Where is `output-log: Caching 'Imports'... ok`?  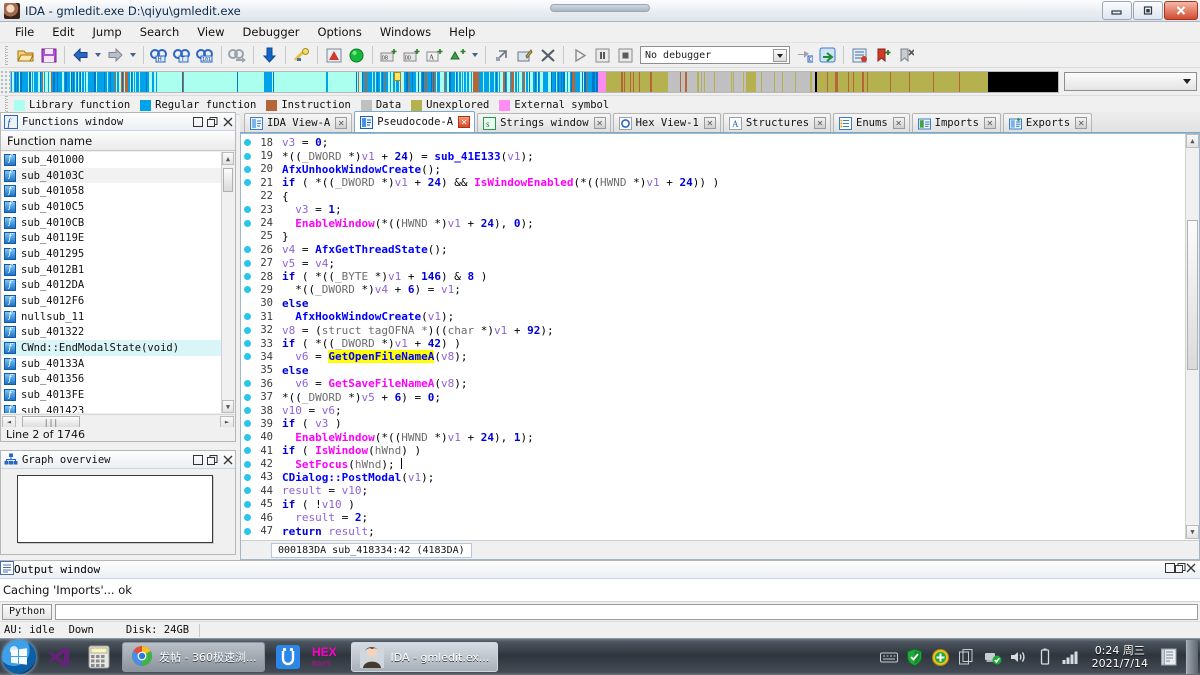
output-log: Caching 'Imports'... ok is located at coordinates (600, 590).